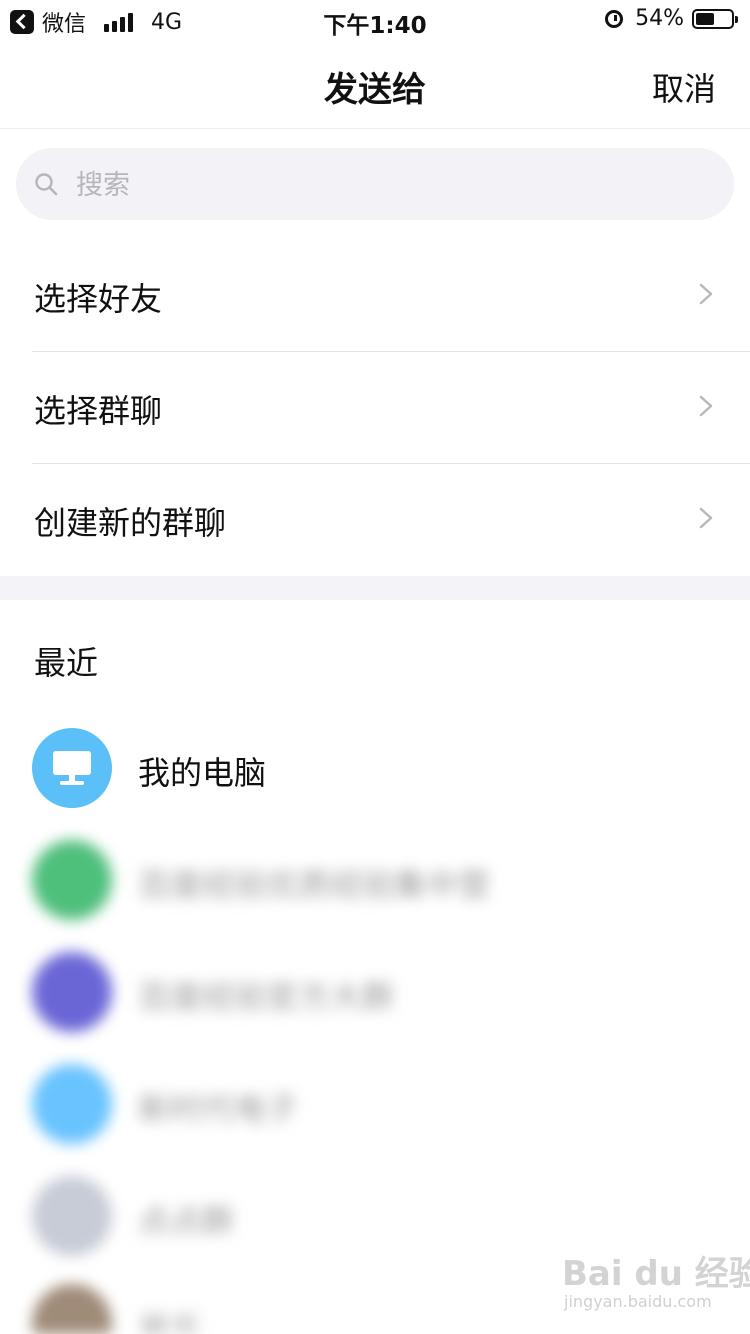 This screenshot has height=1334, width=750. I want to click on monitor-icon, so click(72, 768).